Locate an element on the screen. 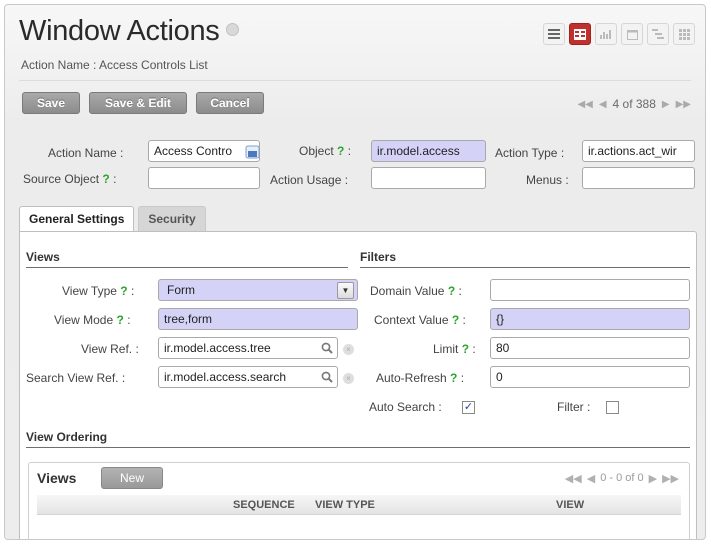  views-pager: ◀◀ ◀ 0 - 0 of 0 ▶ ▶▶ is located at coordinates (622, 478).